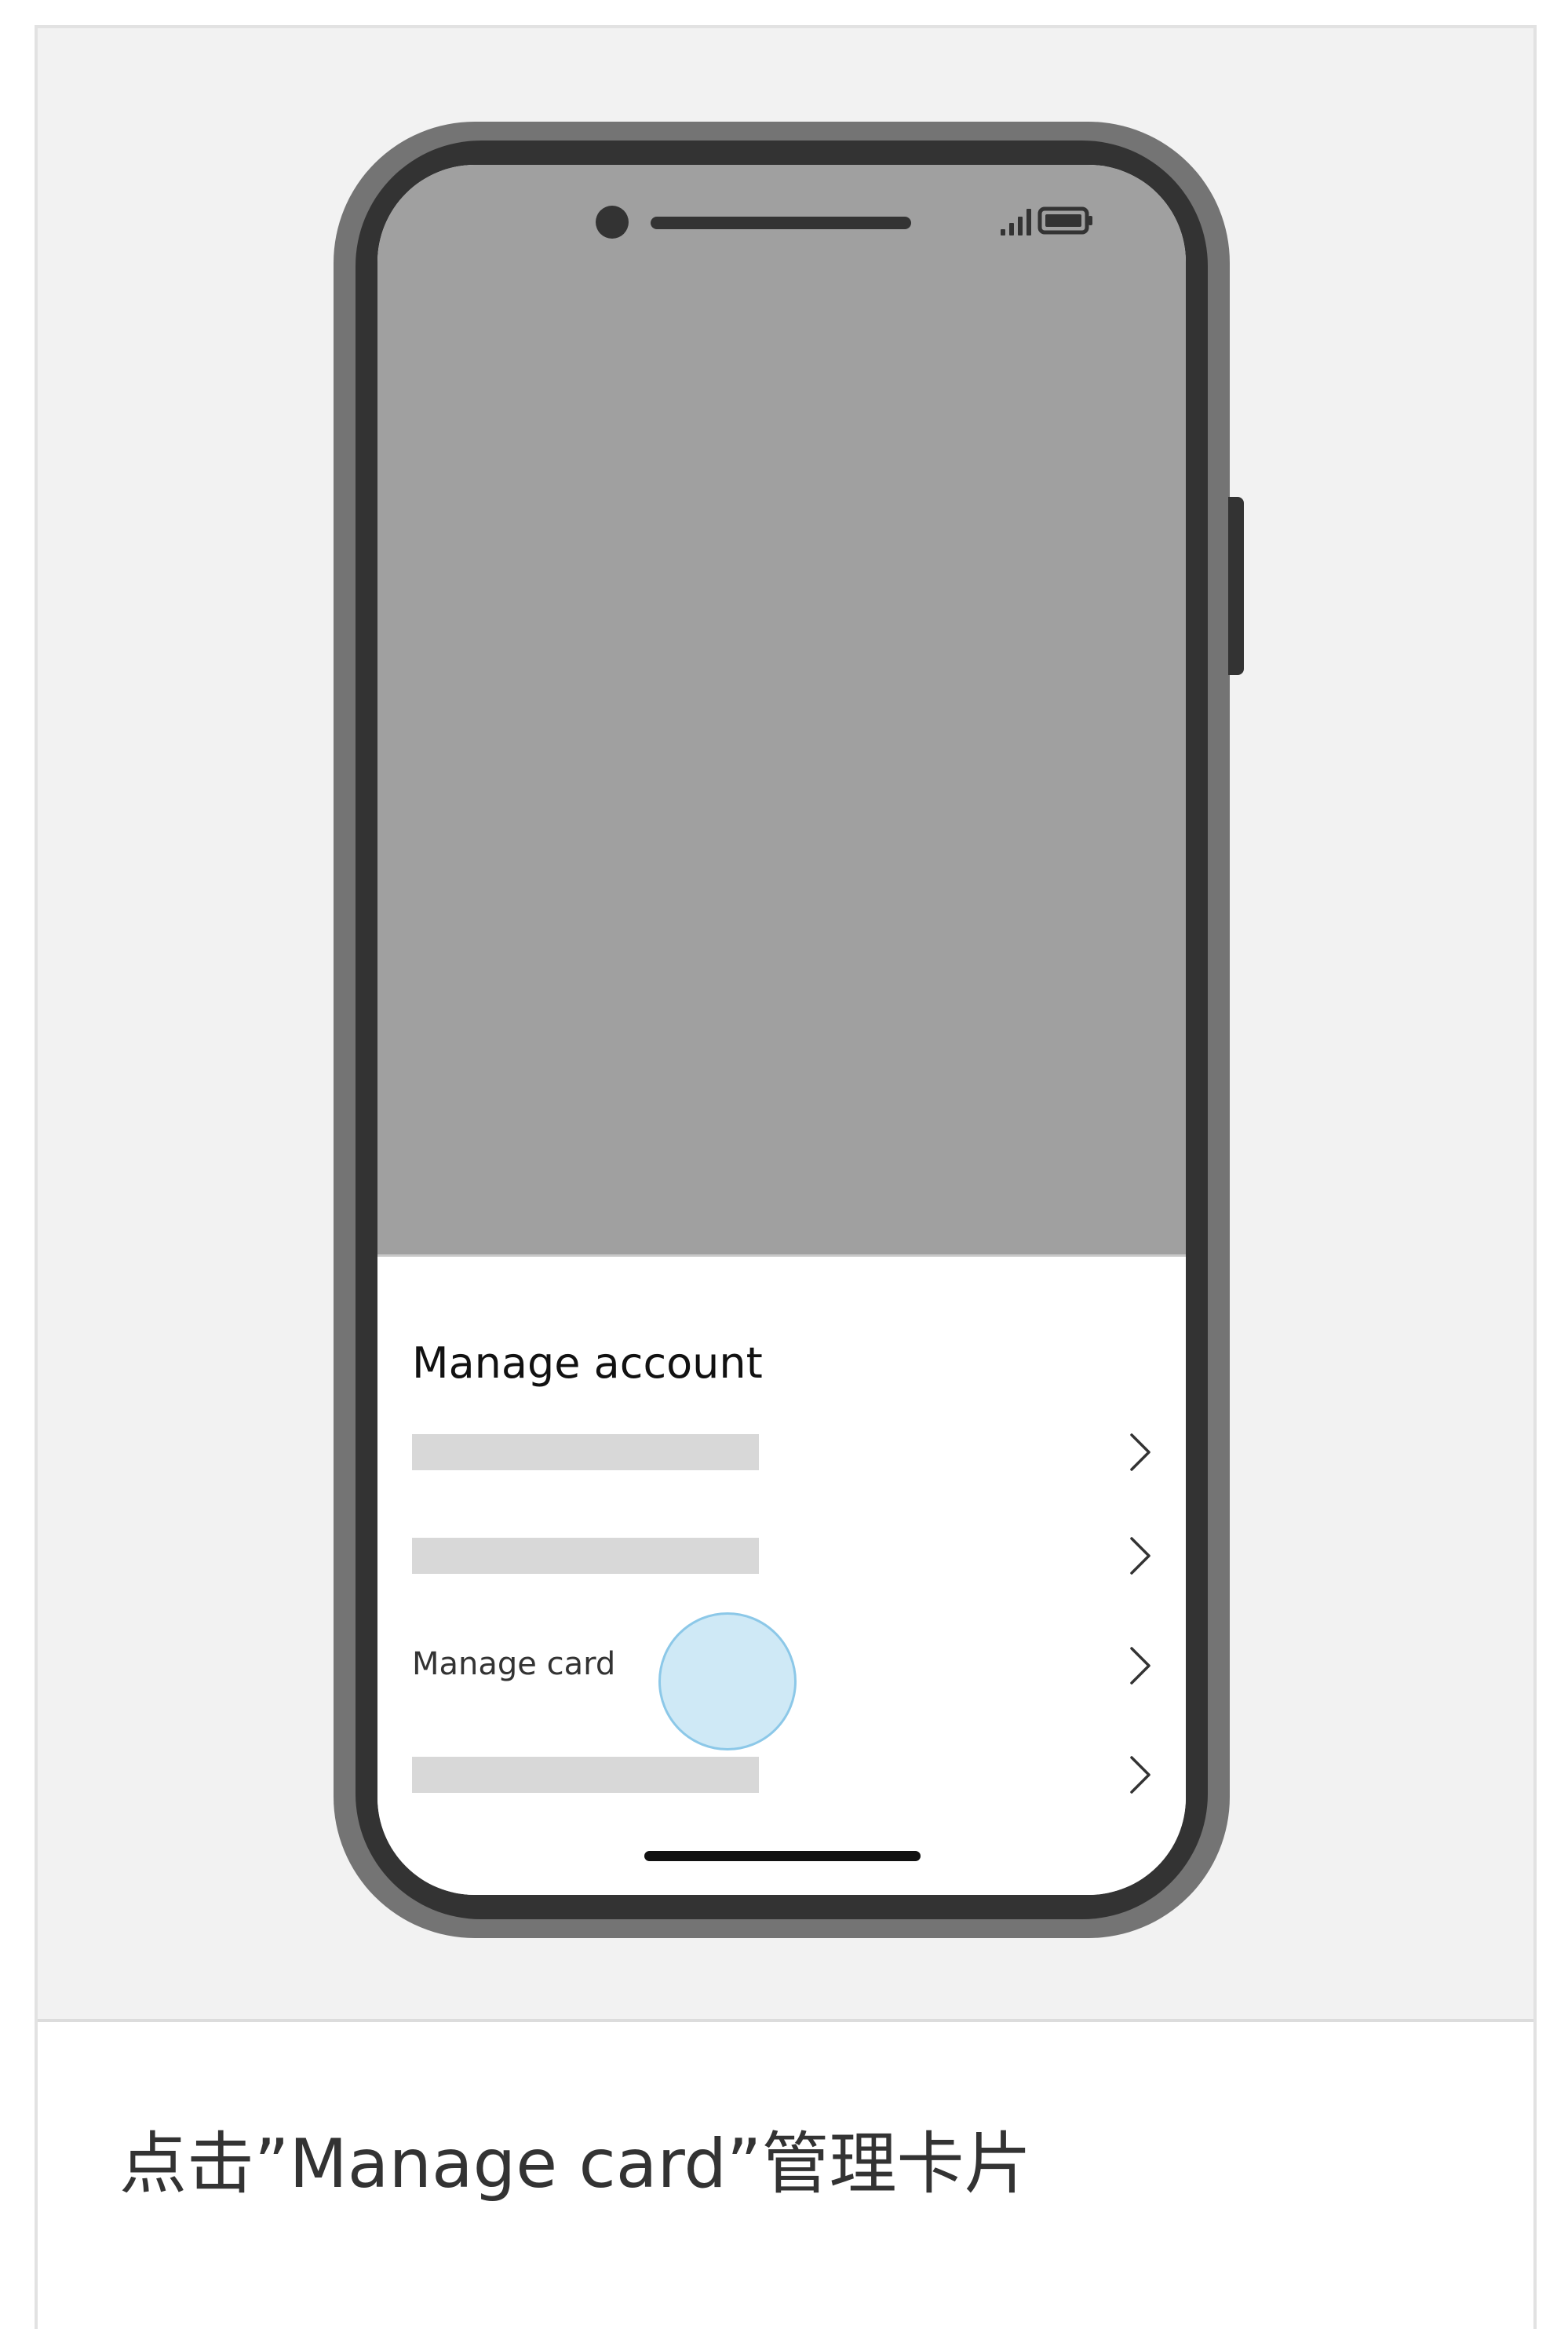 The image size is (1568, 2329). What do you see at coordinates (727, 1681) in the screenshot?
I see `tap-indicator` at bounding box center [727, 1681].